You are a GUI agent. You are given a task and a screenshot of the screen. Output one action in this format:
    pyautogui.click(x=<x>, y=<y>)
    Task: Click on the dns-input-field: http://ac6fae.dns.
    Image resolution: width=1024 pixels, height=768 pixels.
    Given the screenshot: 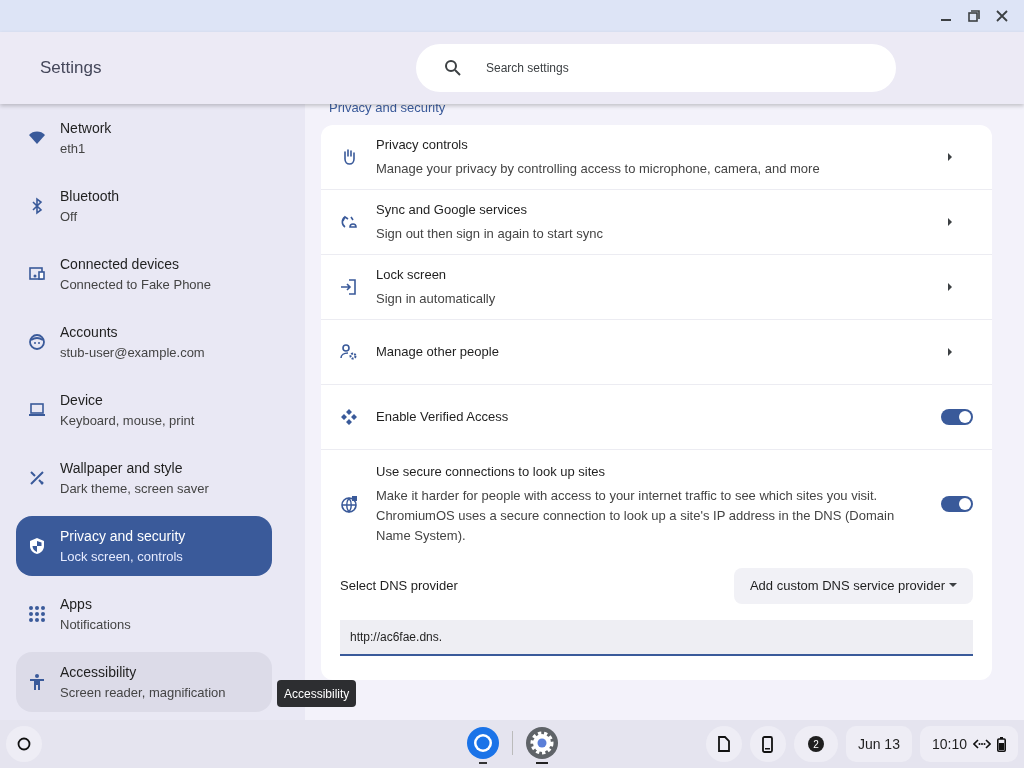 What is the action you would take?
    pyautogui.click(x=656, y=637)
    